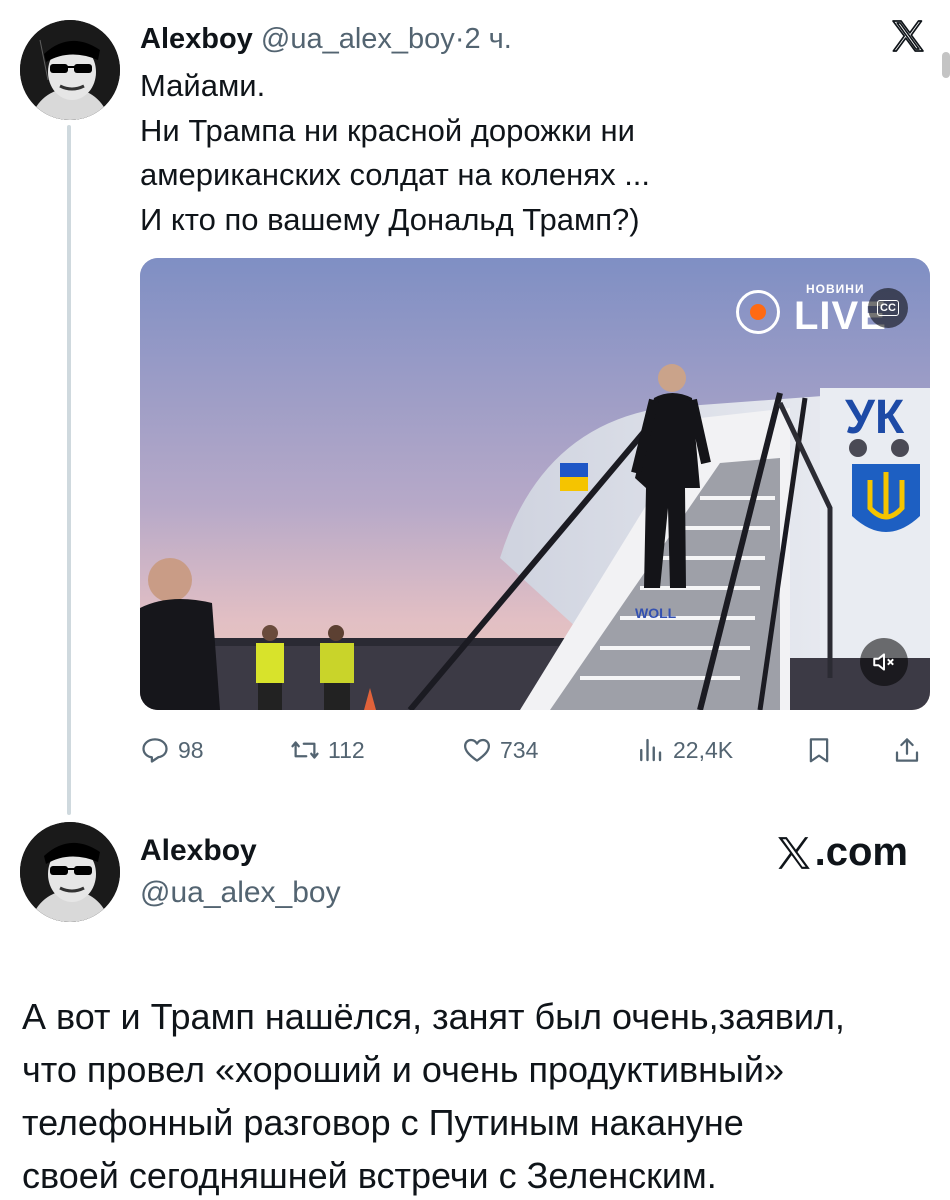 The height and width of the screenshot is (1200, 950). I want to click on thread-connector-line, so click(69, 470).